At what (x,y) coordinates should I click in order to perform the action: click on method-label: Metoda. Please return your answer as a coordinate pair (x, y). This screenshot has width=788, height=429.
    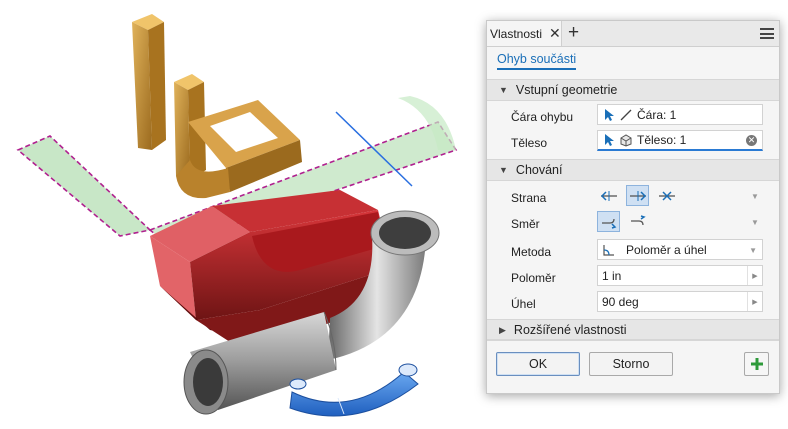
    Looking at the image, I should click on (531, 252).